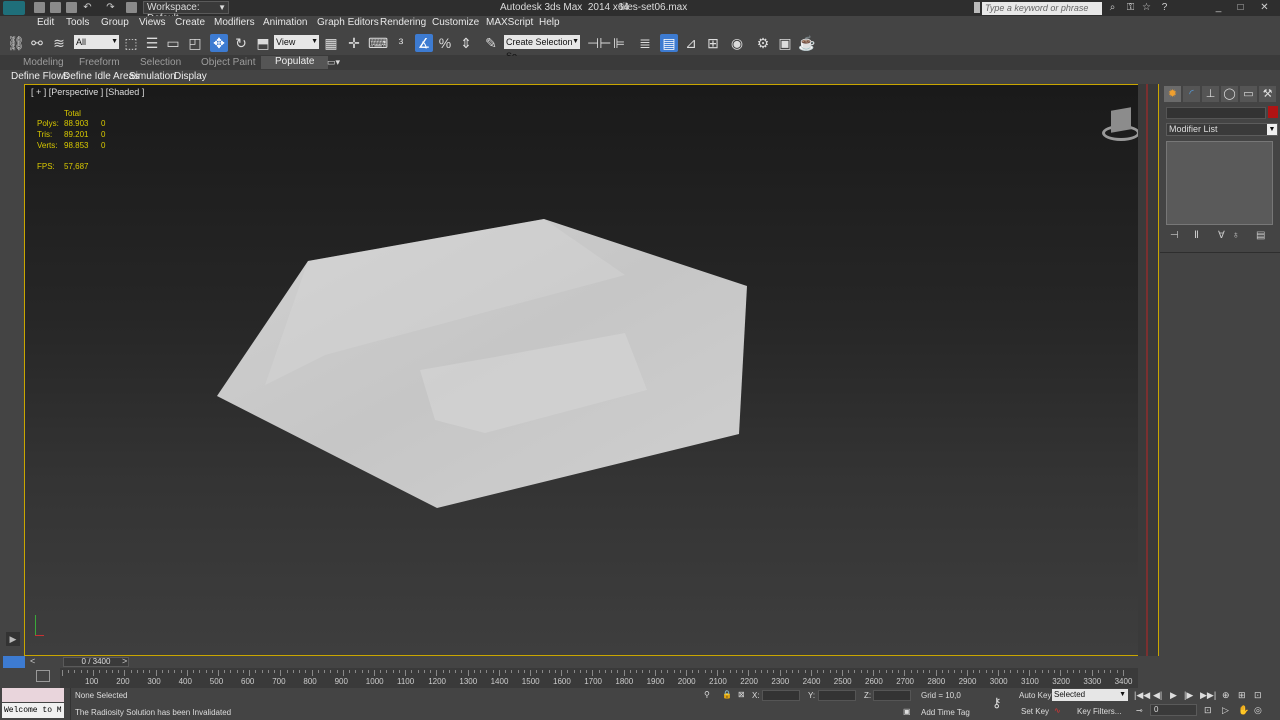 The height and width of the screenshot is (720, 1280). Describe the element at coordinates (1173, 695) in the screenshot. I see `play-icon: ▶` at that location.